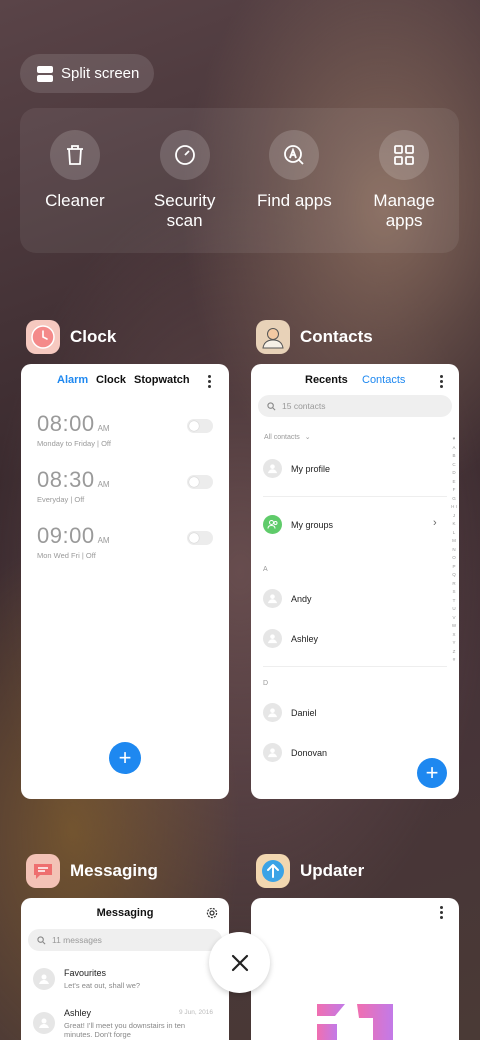 The image size is (480, 1040). I want to click on clock-app-header: Clock, so click(71, 337).